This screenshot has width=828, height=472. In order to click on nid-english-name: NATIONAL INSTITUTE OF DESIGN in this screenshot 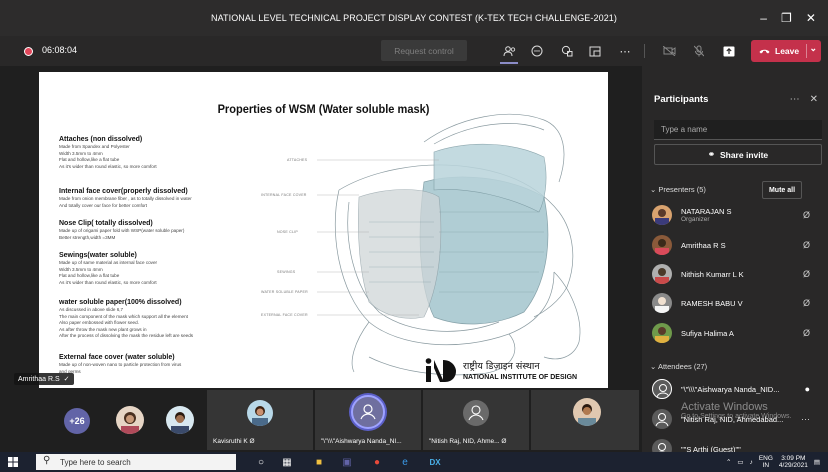, I will do `click(520, 377)`.